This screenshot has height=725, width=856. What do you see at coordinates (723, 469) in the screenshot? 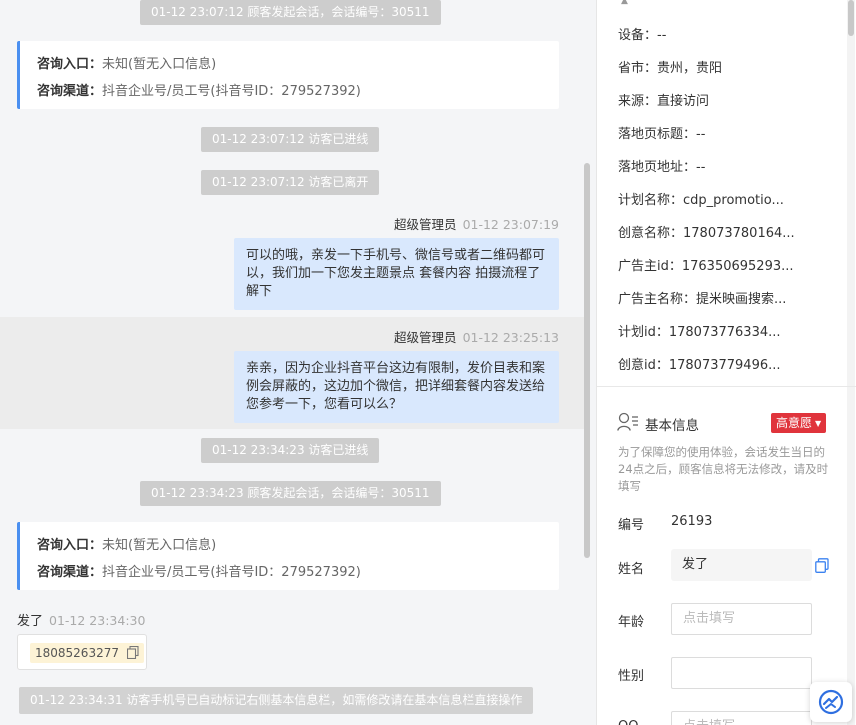
I see `info-edit-note: 为了保障您的使用体验，会话发生当日的24点之后，顾客信息将无法修改，请及时填写` at bounding box center [723, 469].